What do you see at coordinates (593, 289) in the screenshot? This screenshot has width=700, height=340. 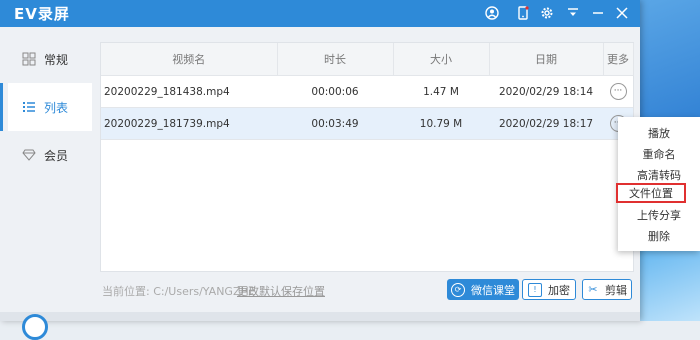 I see `scissors-icon: ✂` at bounding box center [593, 289].